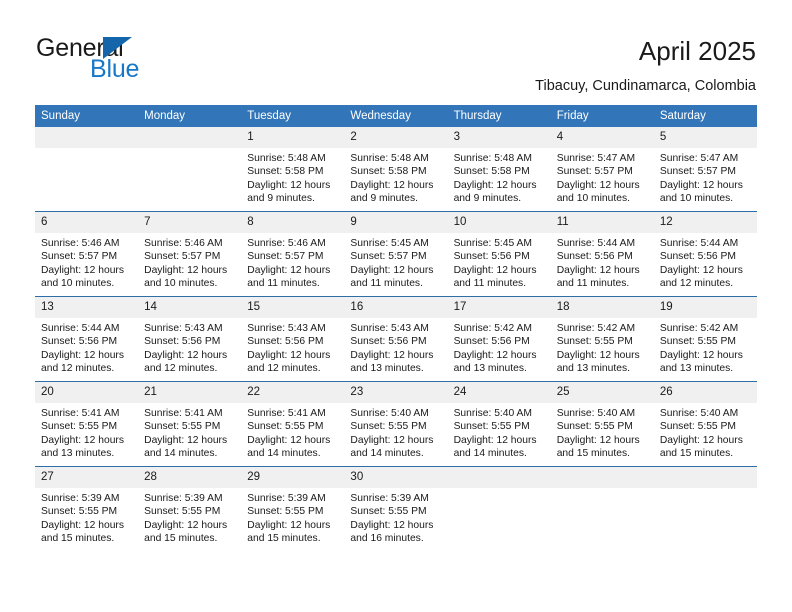 Image resolution: width=792 pixels, height=612 pixels. Describe the element at coordinates (396, 392) in the screenshot. I see `day-number: 23` at that location.